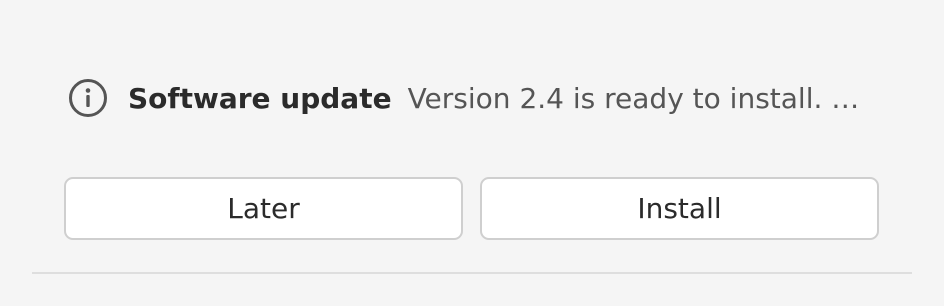 The height and width of the screenshot is (306, 944). I want to click on later-button: Later, so click(263, 208).